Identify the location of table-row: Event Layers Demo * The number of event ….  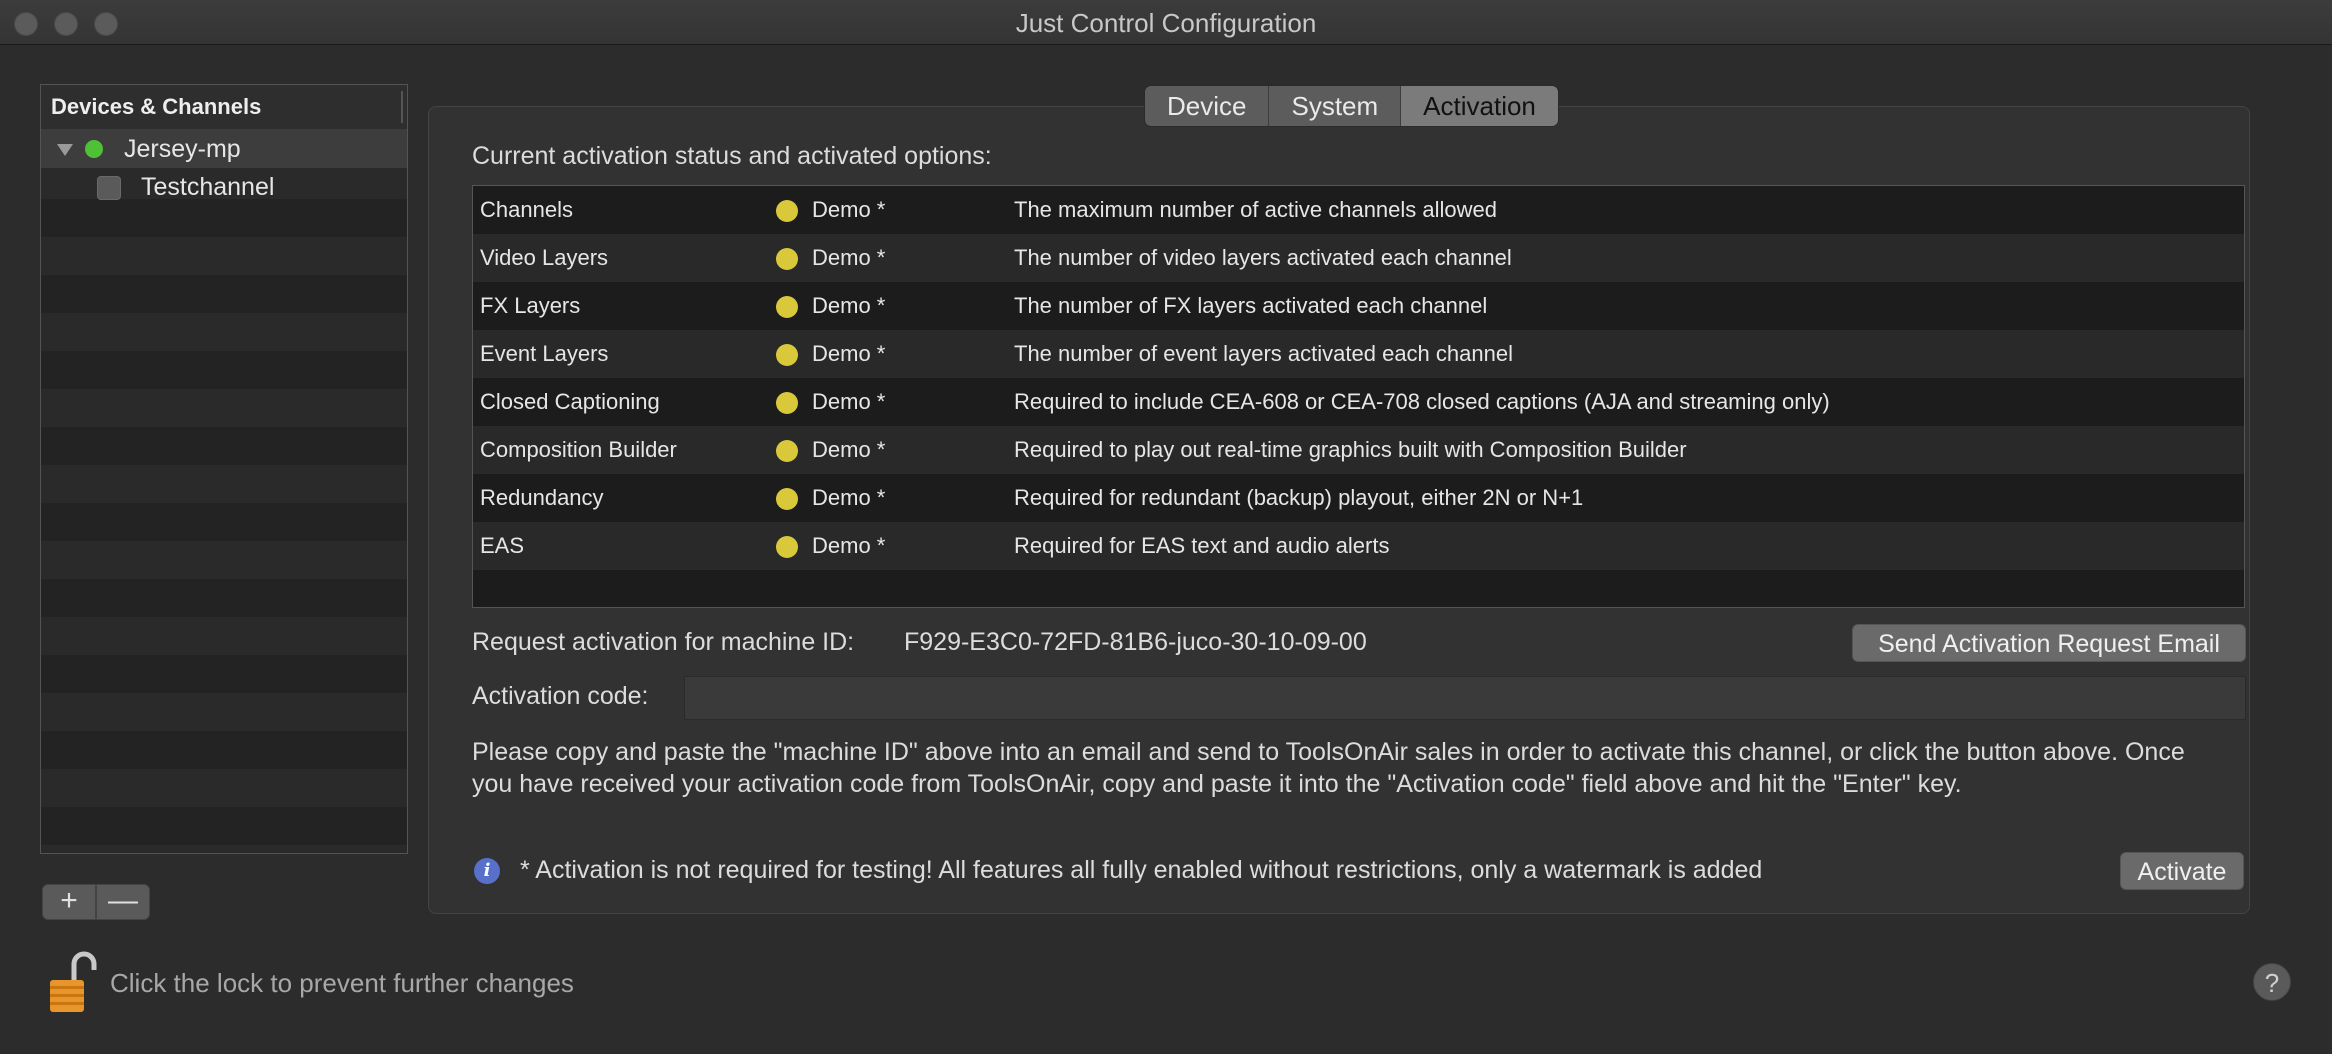
(1358, 354).